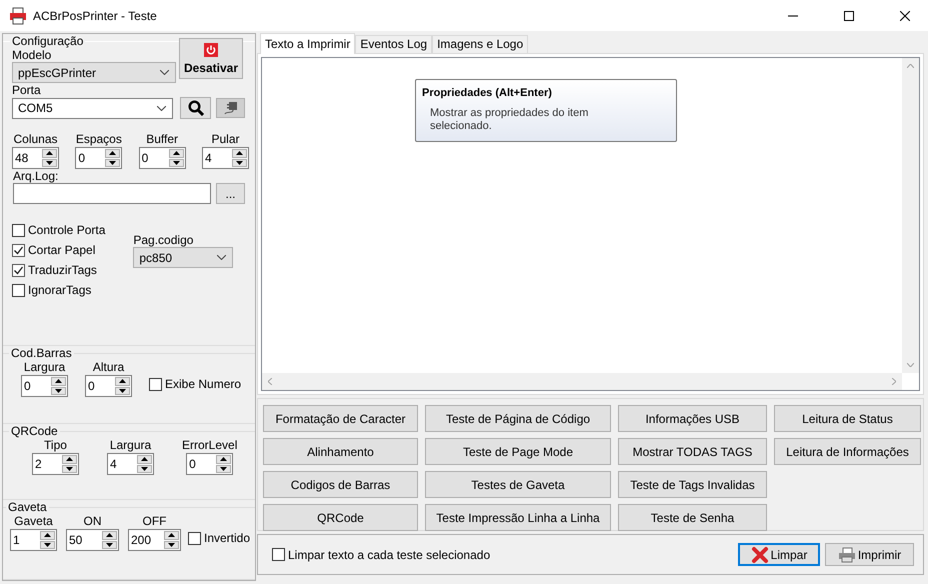 The image size is (928, 584). Describe the element at coordinates (99, 139) in the screenshot. I see `spin-label: Espaços` at that location.